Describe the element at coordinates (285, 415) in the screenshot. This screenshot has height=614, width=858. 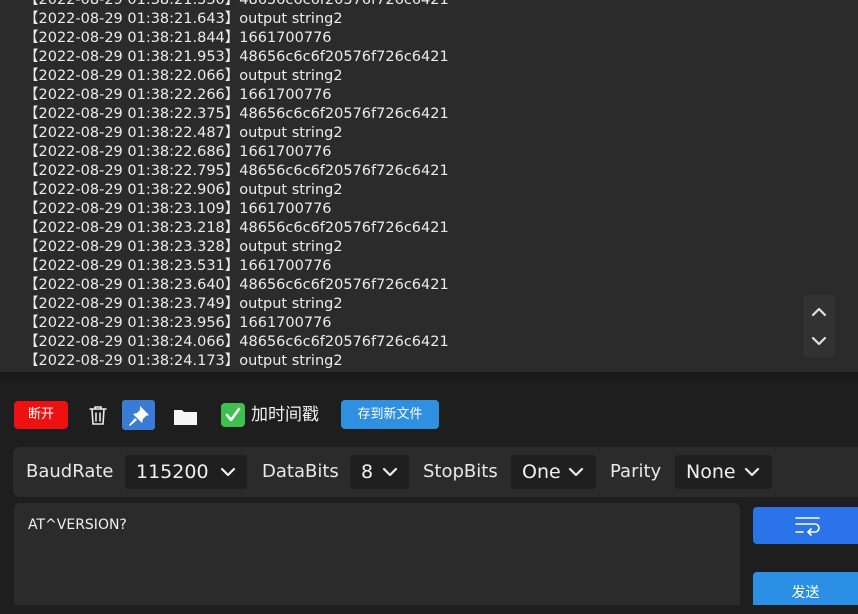
I see `timestamp-label: 加时间戳` at that location.